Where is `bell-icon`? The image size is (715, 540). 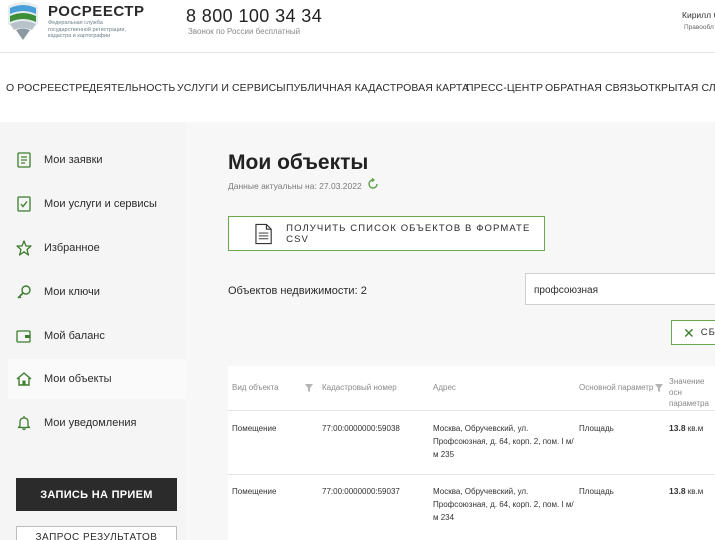
bell-icon is located at coordinates (24, 423).